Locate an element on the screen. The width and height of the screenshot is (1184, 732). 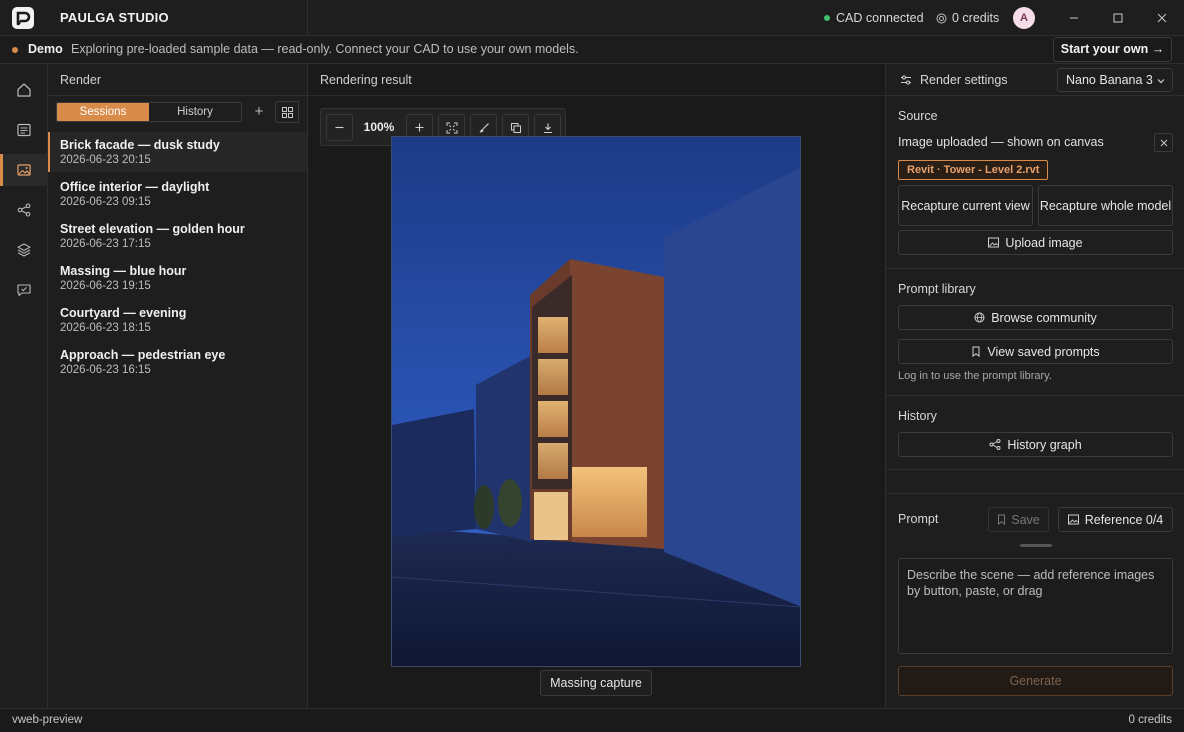
user-avatar: A is located at coordinates (1024, 18).